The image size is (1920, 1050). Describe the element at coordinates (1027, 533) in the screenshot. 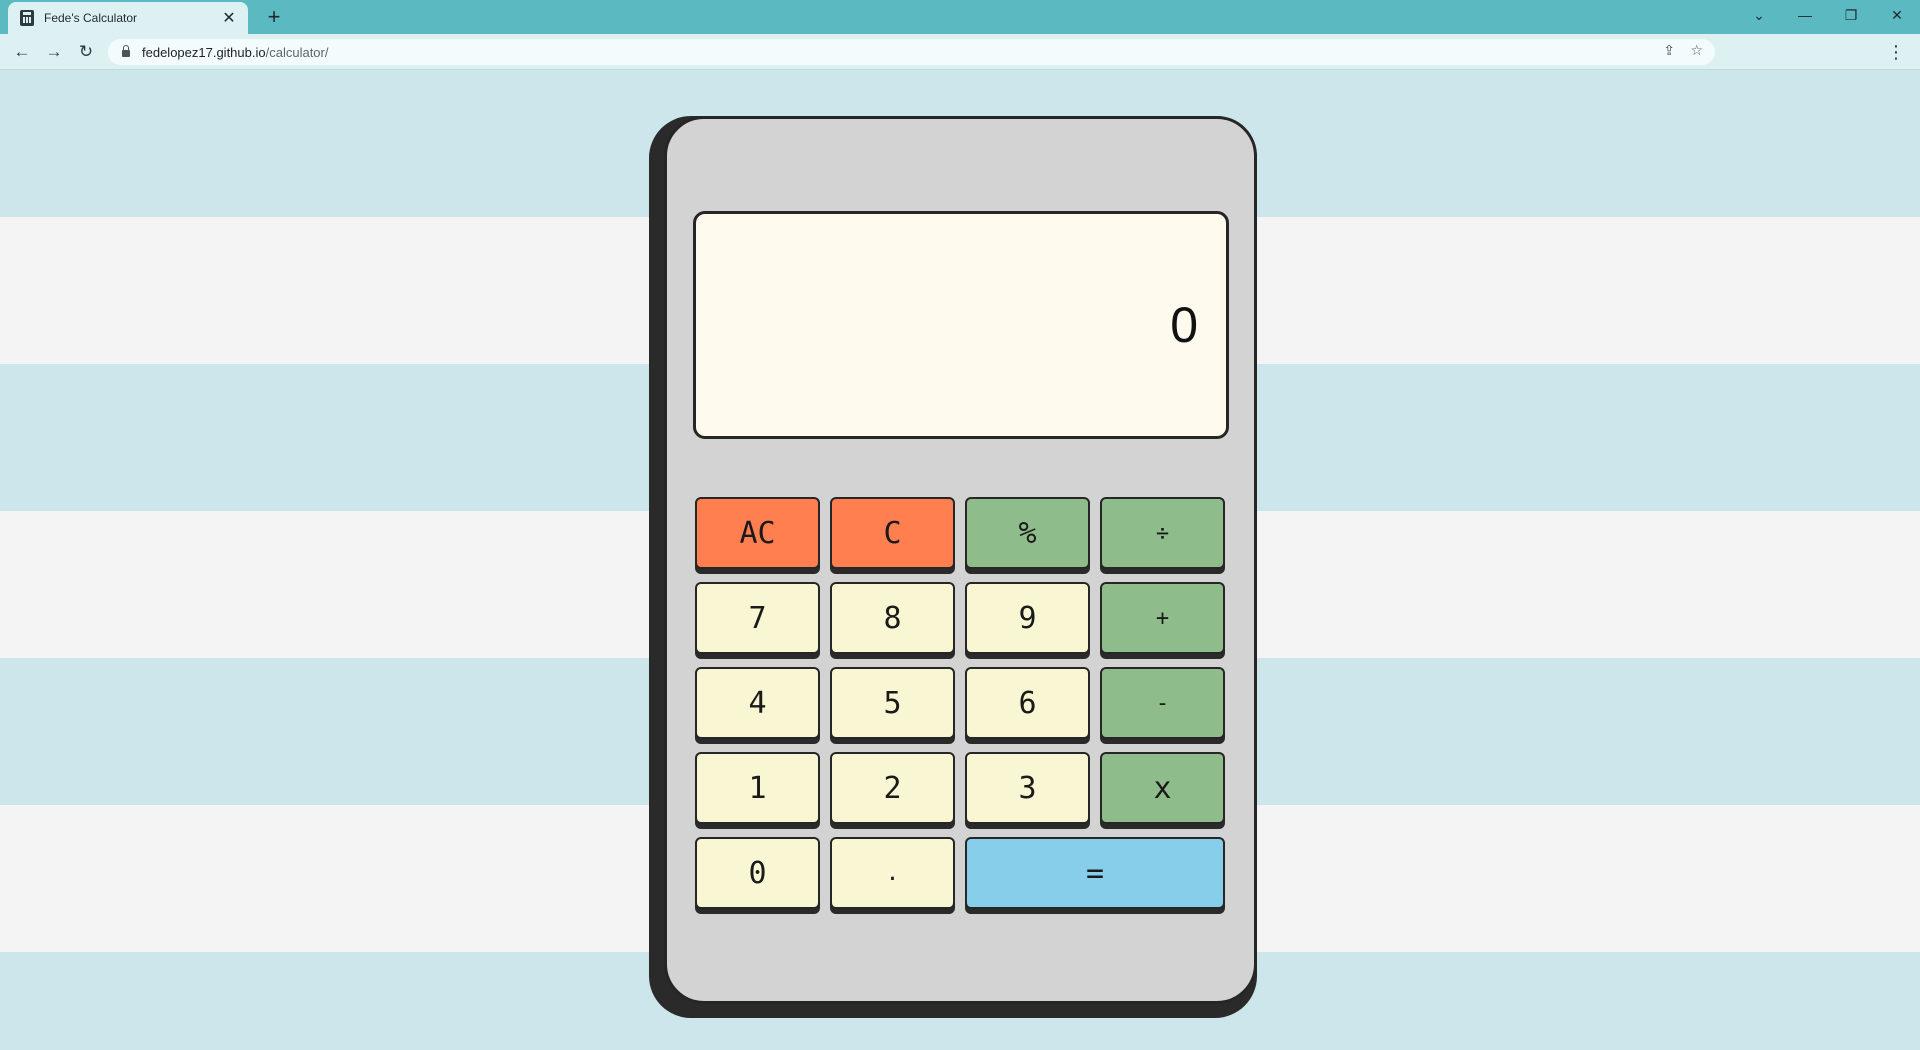

I see `percent-button: %` at that location.